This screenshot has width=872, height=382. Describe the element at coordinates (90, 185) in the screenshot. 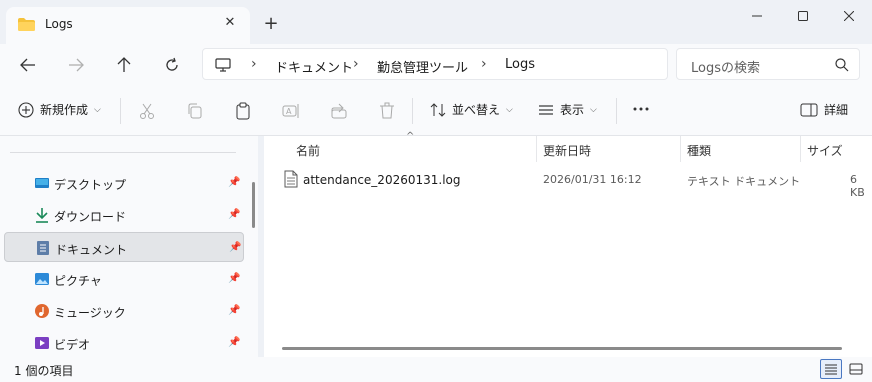

I see `sidebar-item-label: デスクトップ` at that location.